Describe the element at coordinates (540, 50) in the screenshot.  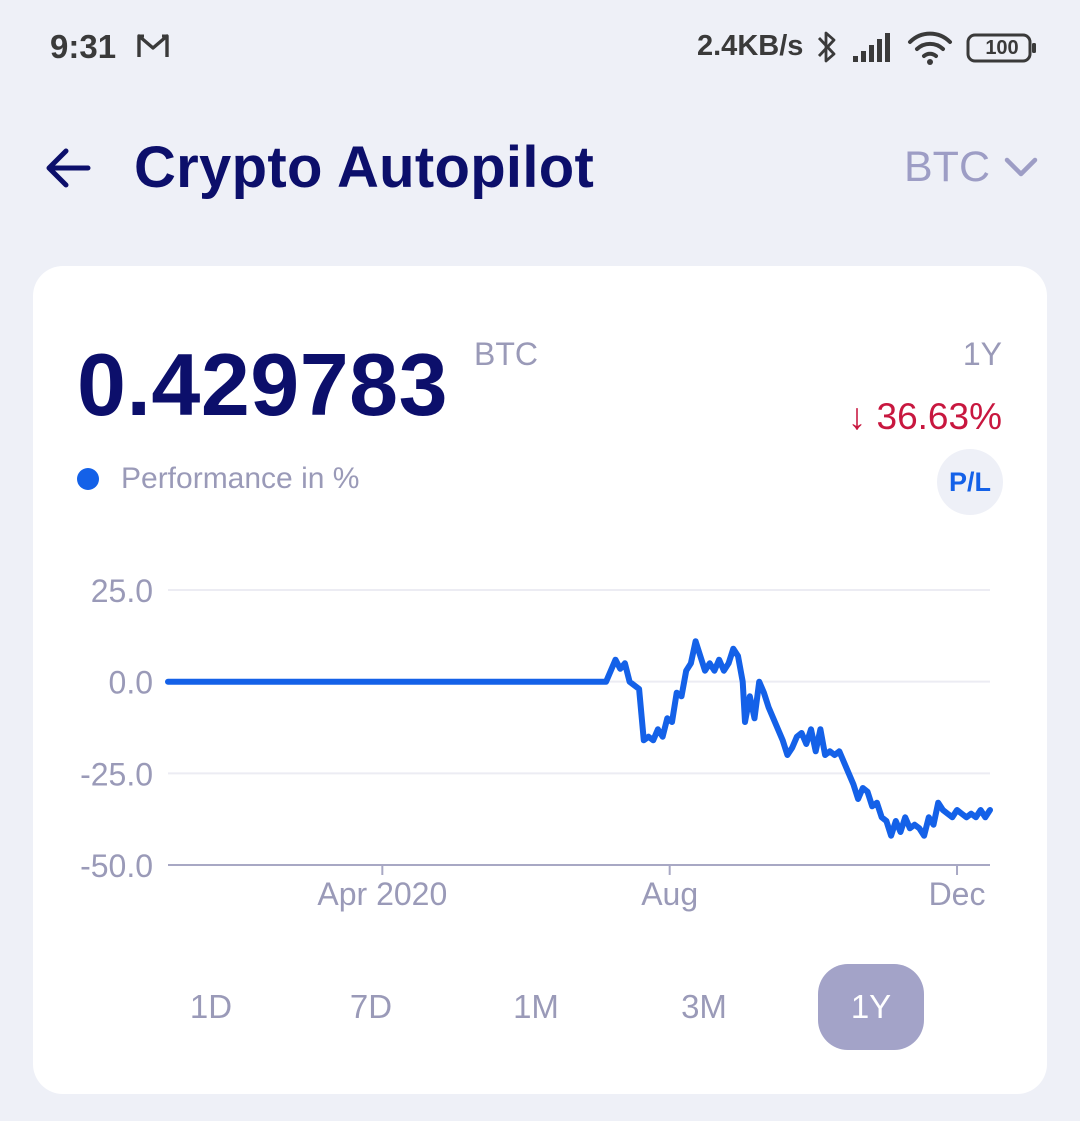
I see `status-bar: 9:31 2.4KB/s 100` at that location.